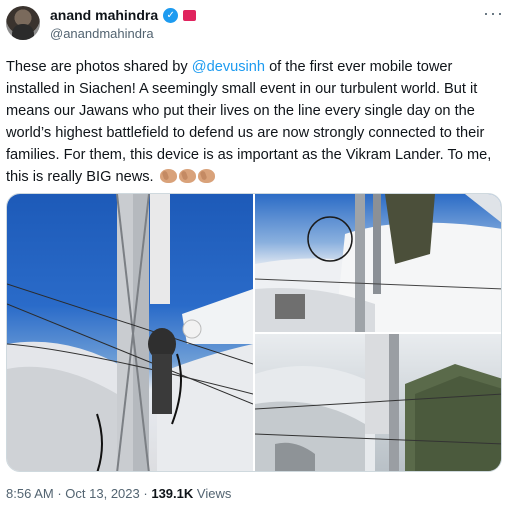 This screenshot has width=512, height=508. I want to click on tweet-footer: 8:56 AM · Oct 13, 2023 · 139.1K Views, so click(118, 493).